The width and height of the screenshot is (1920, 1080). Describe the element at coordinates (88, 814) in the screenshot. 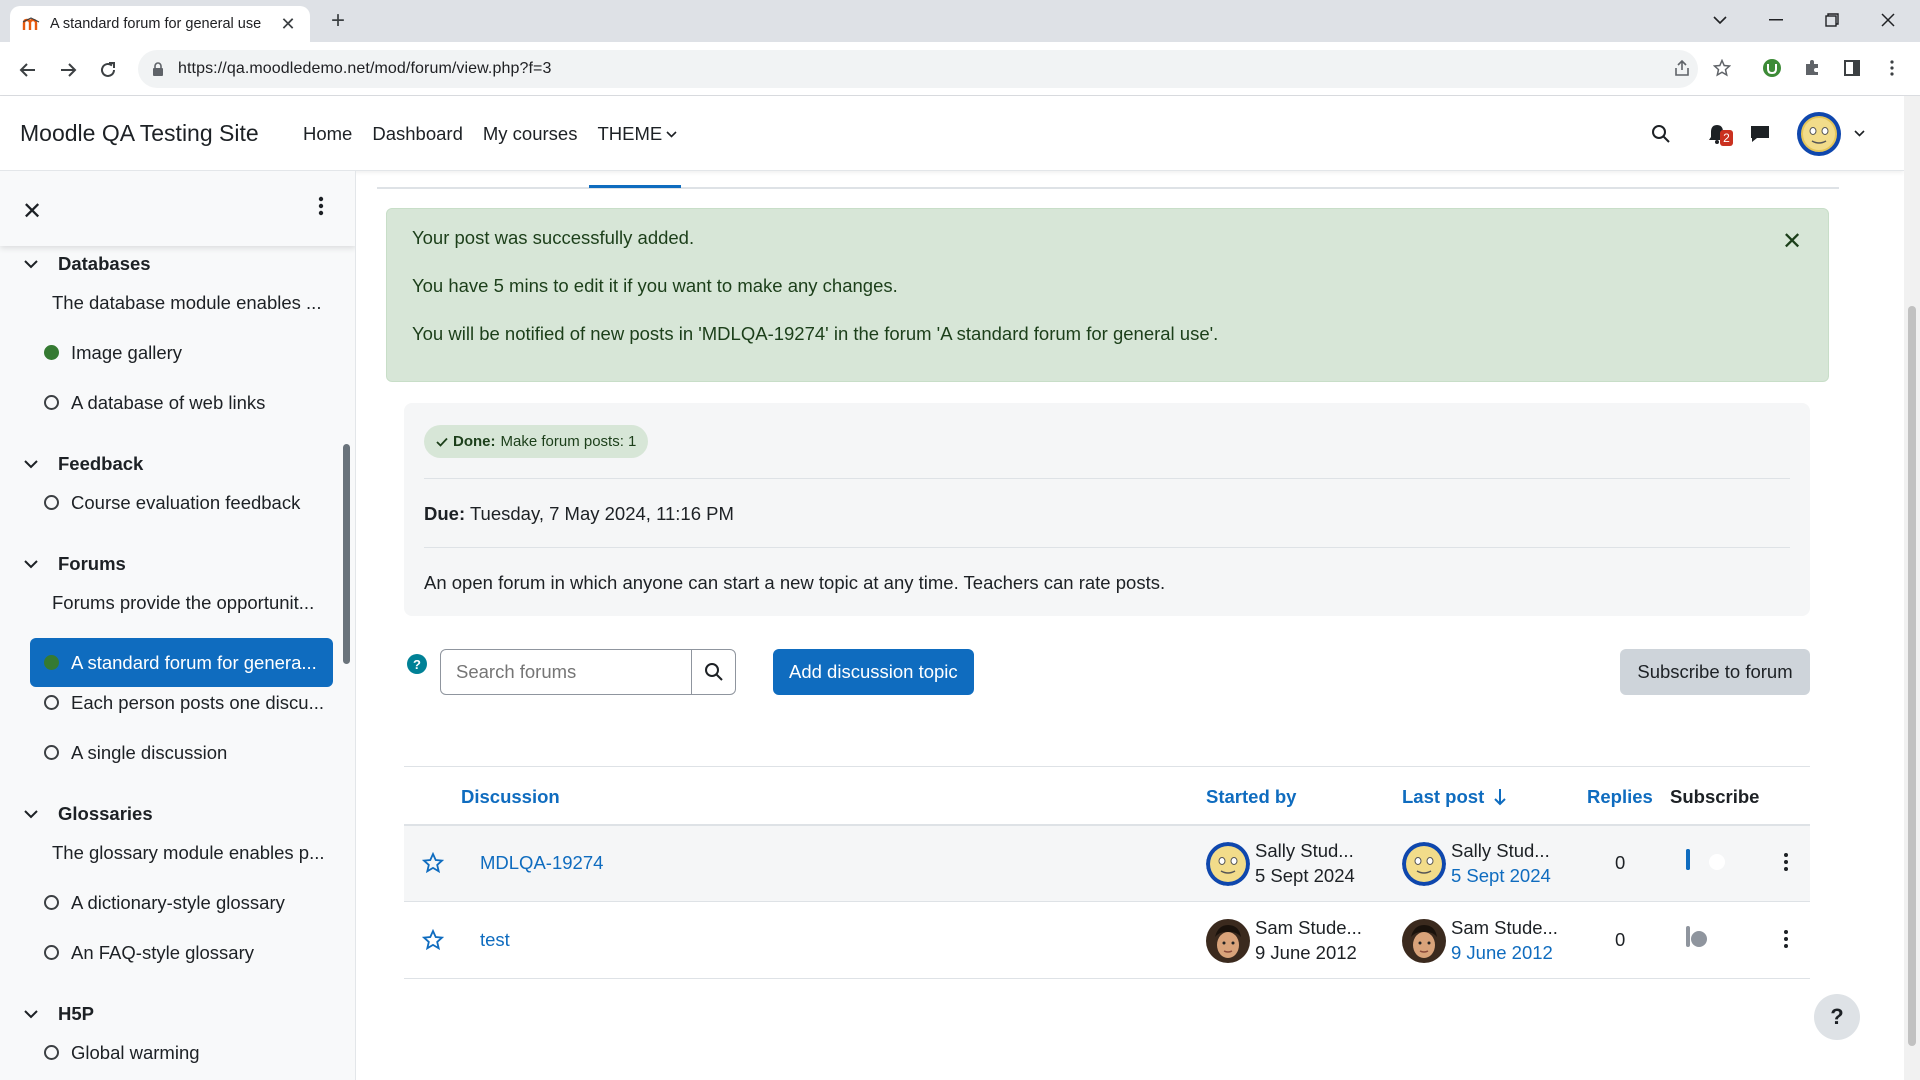

I see `section-glossaries: Glossaries` at that location.